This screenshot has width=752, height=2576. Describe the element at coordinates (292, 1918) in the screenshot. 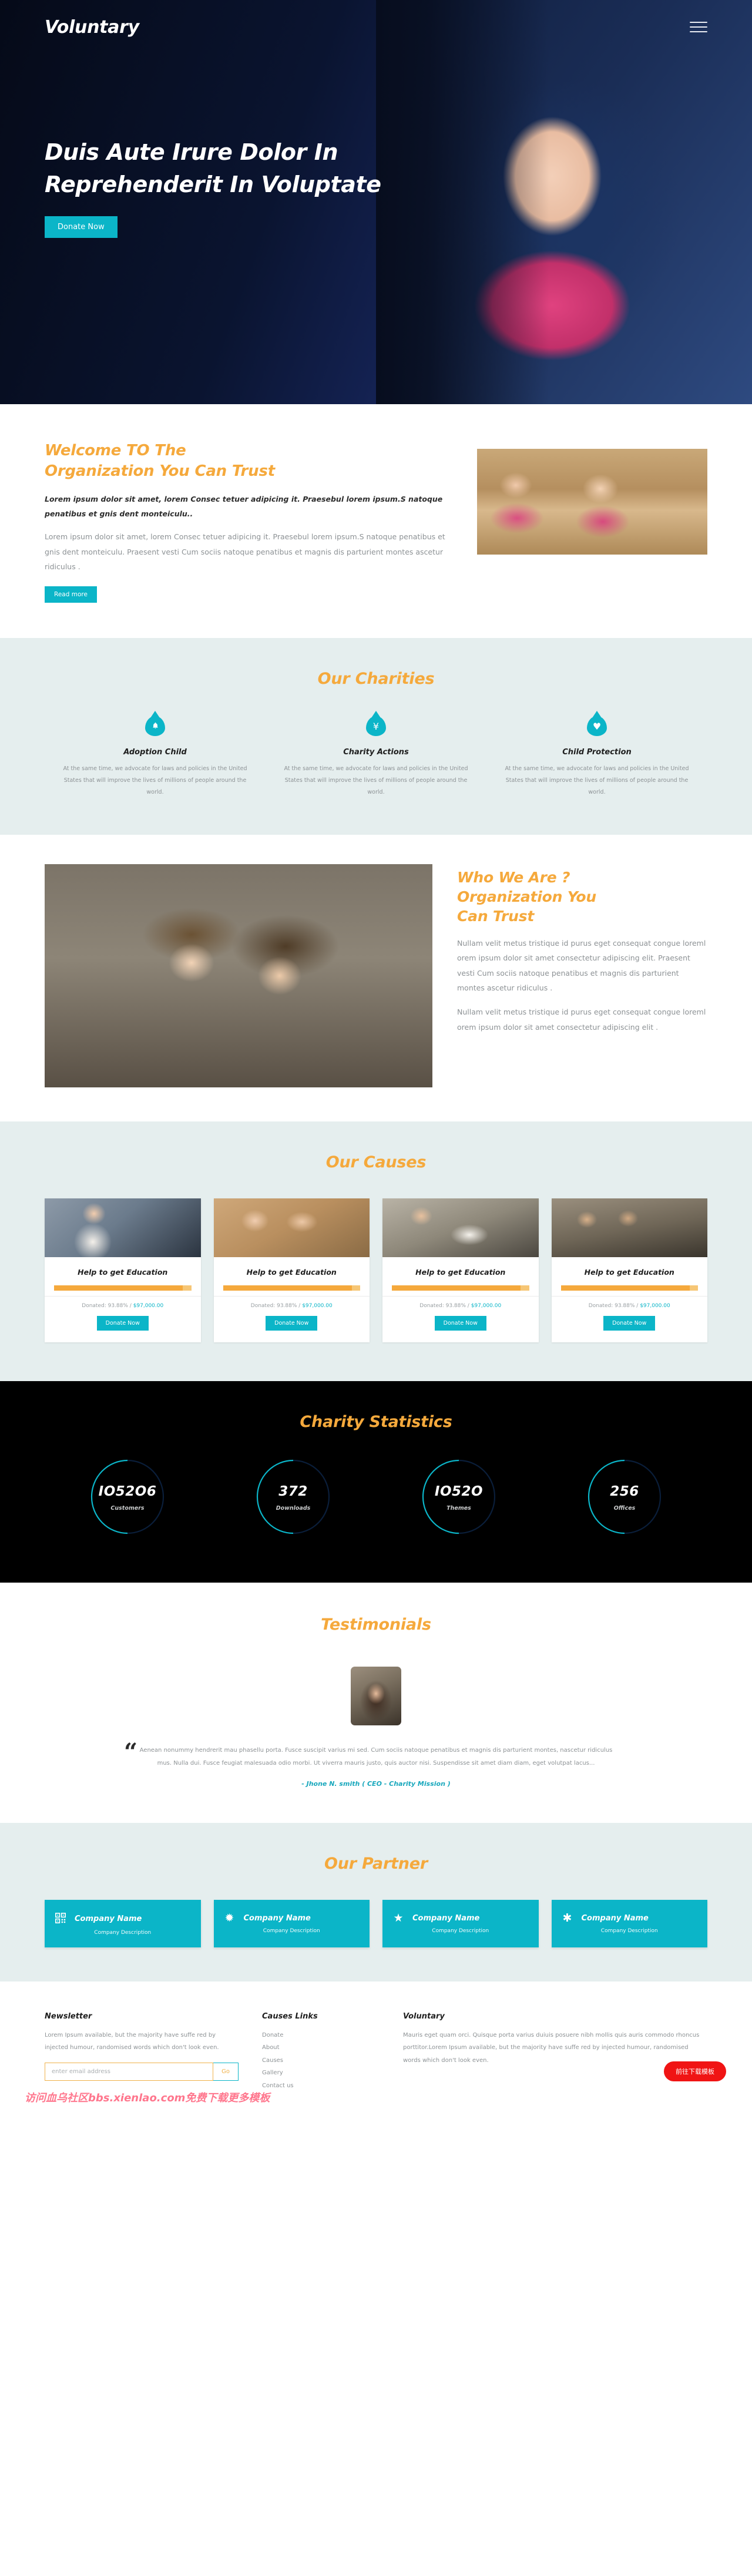

I see `partner-header: ✹ Company Name` at that location.